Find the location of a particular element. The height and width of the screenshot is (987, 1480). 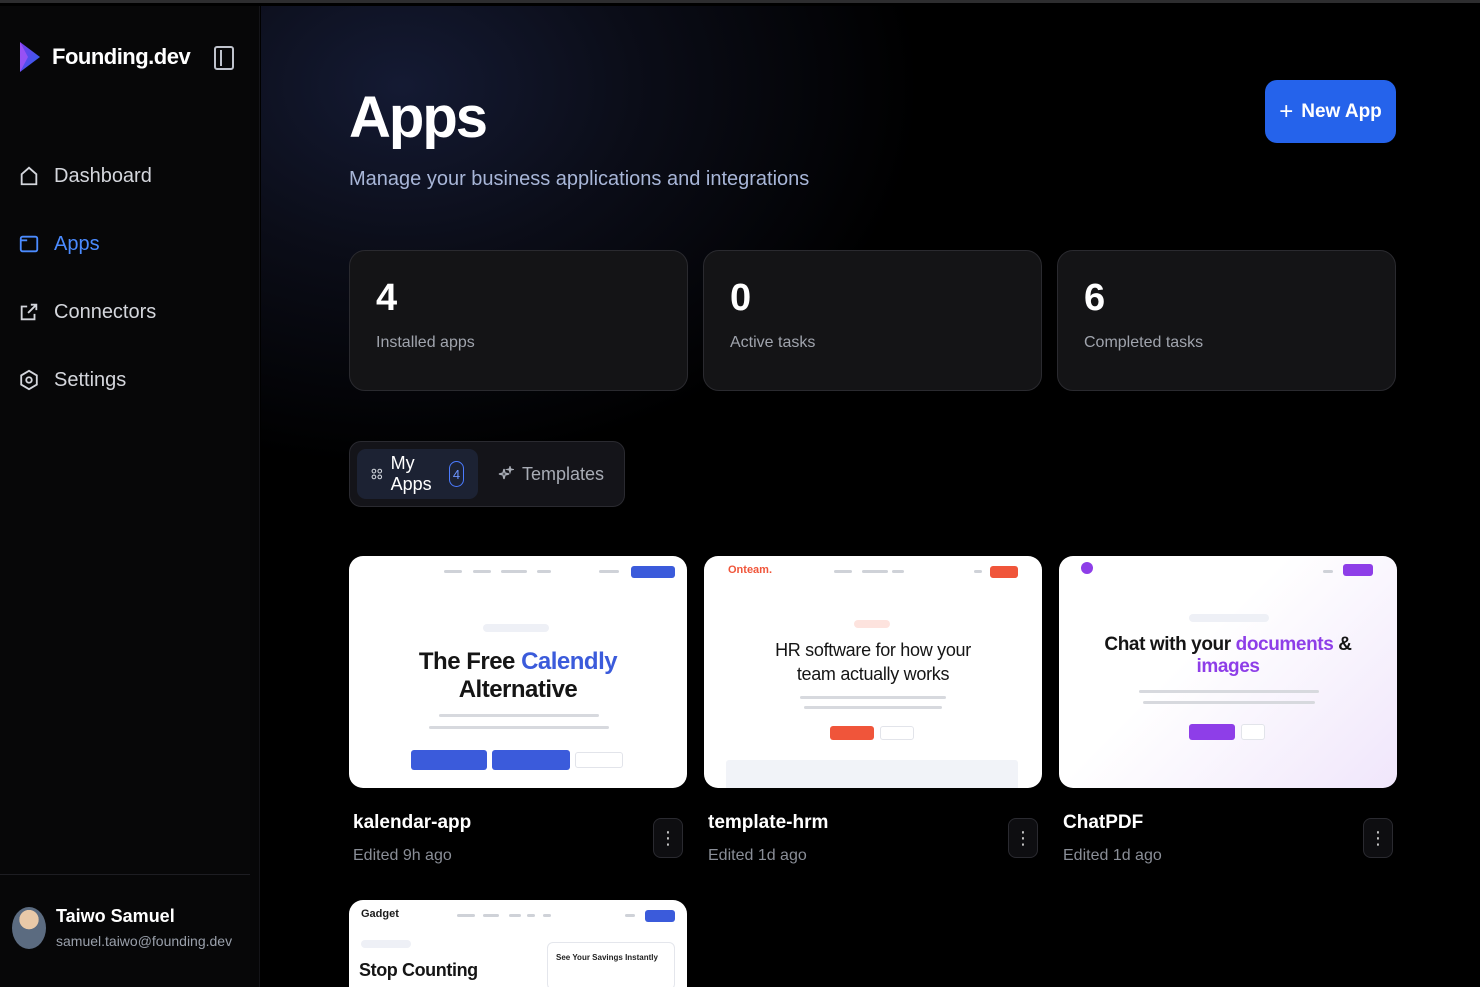

app-preview: The Free Calendly Alternative is located at coordinates (518, 672).